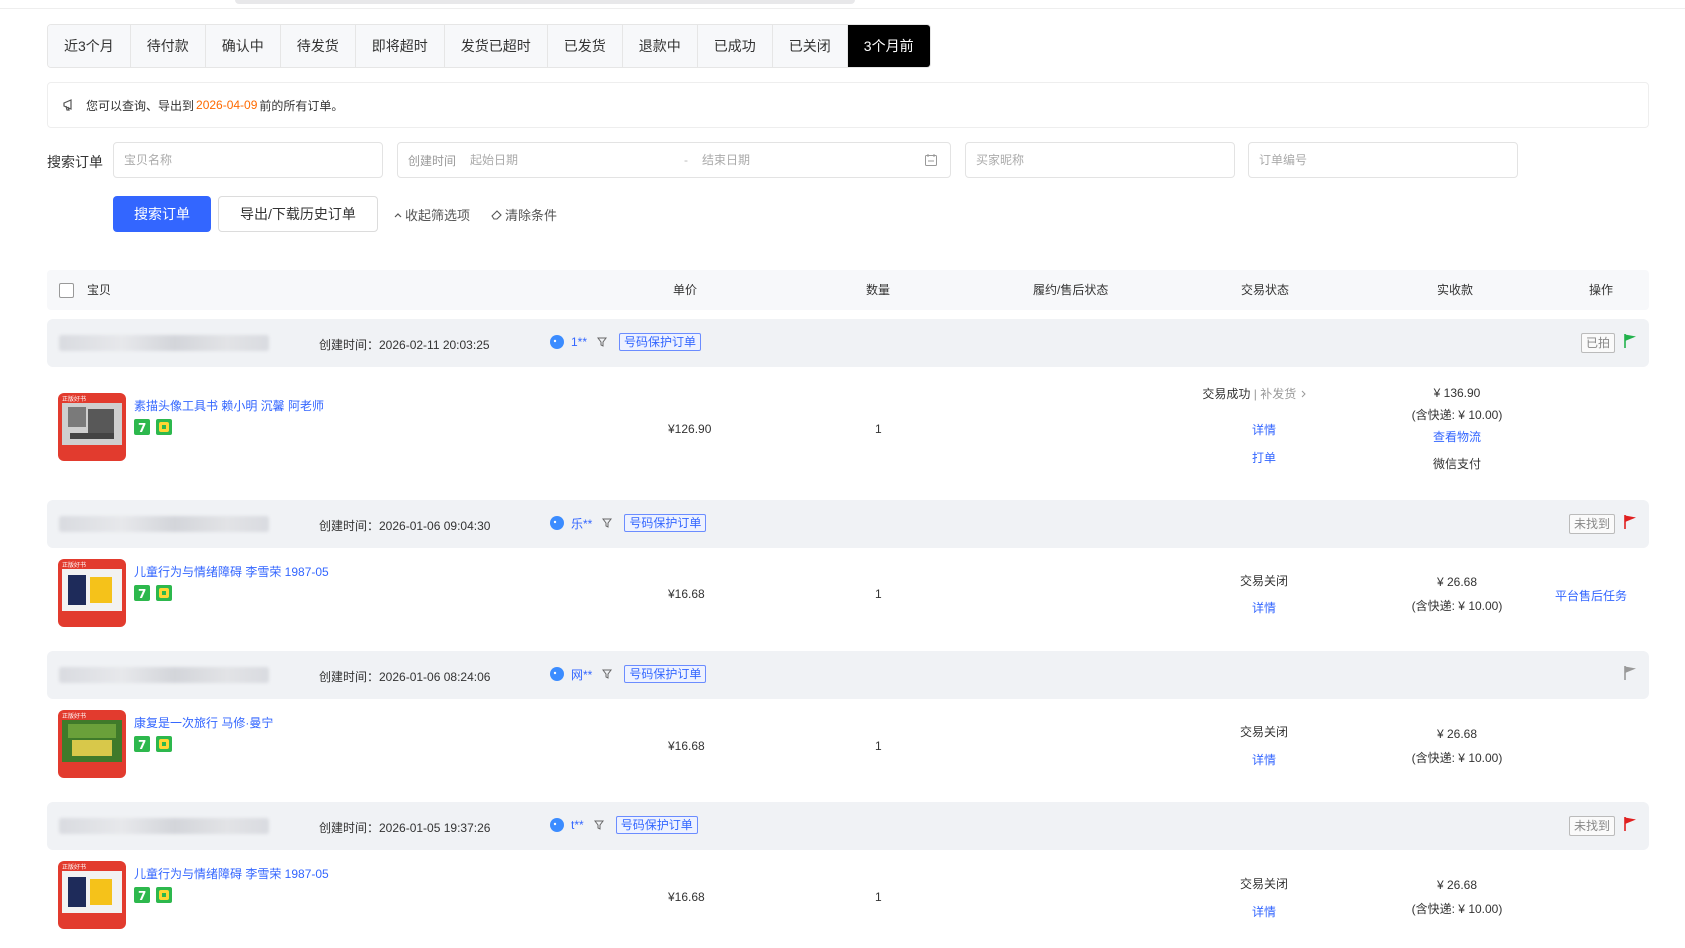 This screenshot has height=948, width=1685. I want to click on collapse-filters-link: 收起筛选项, so click(431, 214).